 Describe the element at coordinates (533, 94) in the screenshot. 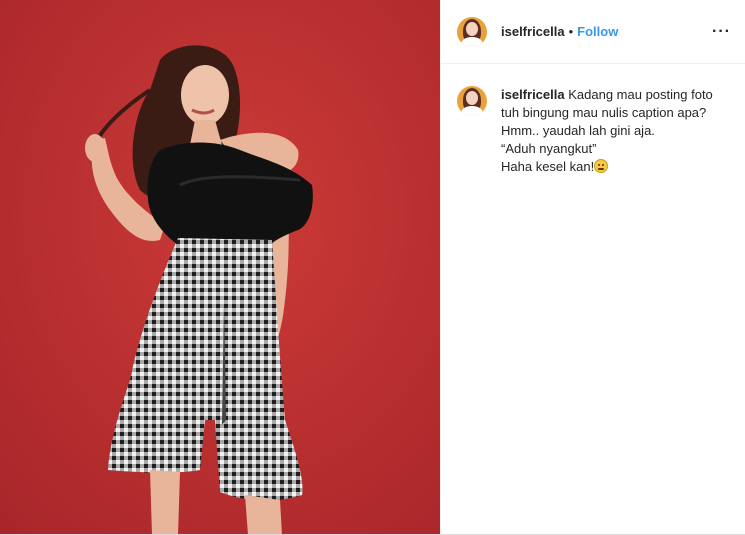

I see `caption-username-link: iselfricella` at that location.